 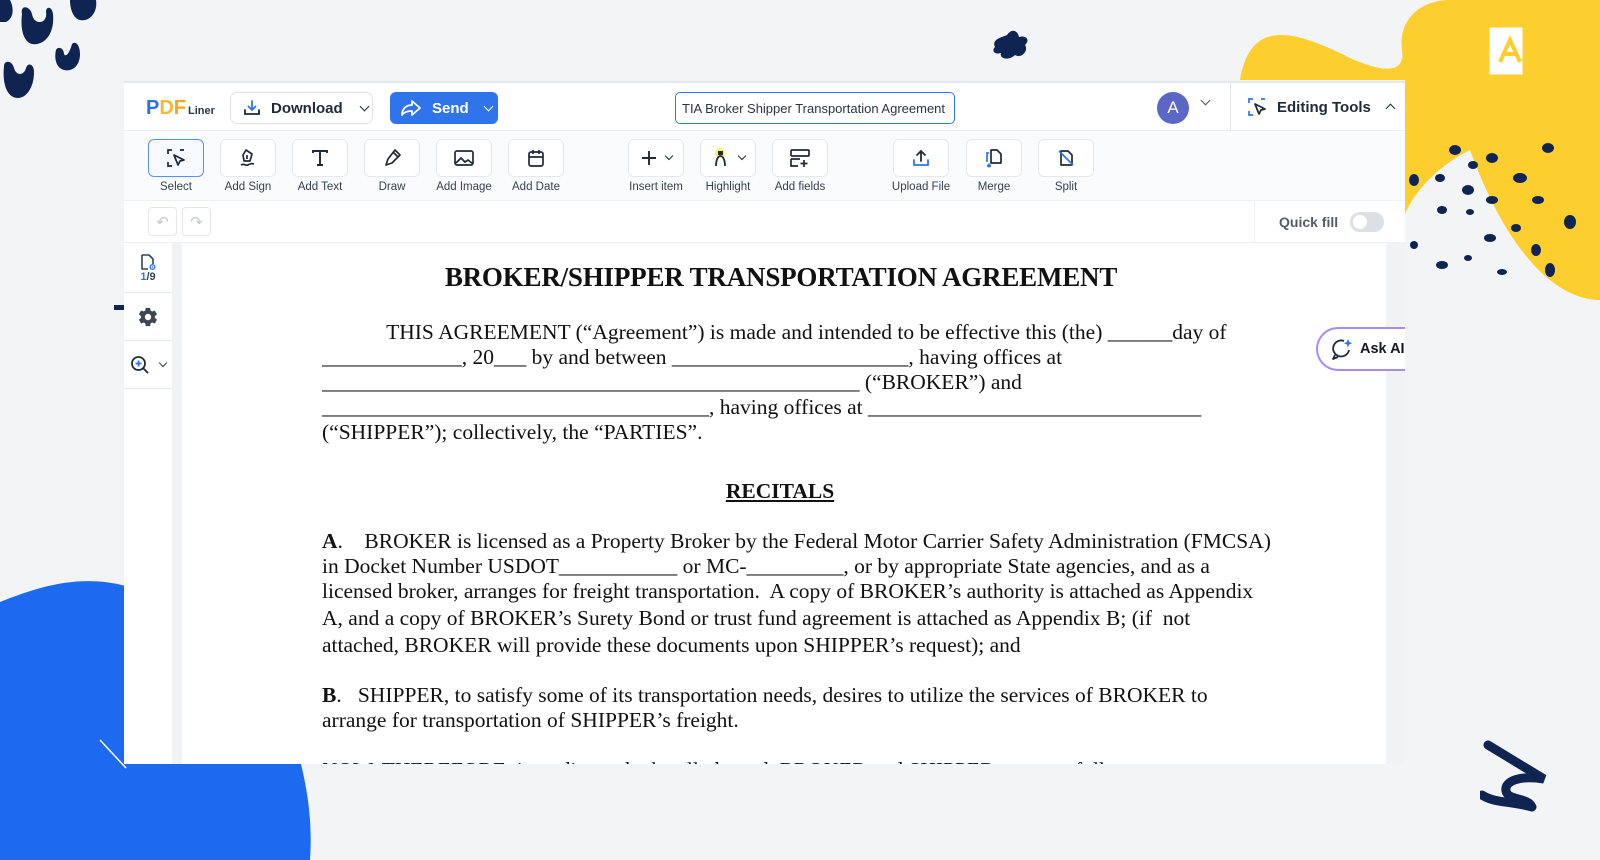 What do you see at coordinates (656, 166) in the screenshot?
I see `tool-insert-item: Insert item` at bounding box center [656, 166].